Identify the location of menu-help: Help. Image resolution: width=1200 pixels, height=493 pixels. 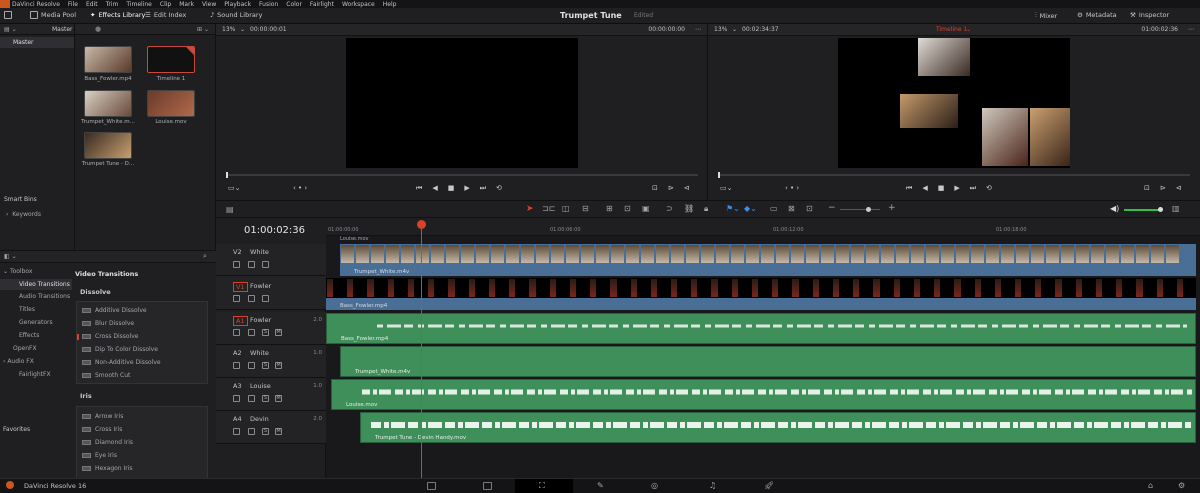
(390, 4).